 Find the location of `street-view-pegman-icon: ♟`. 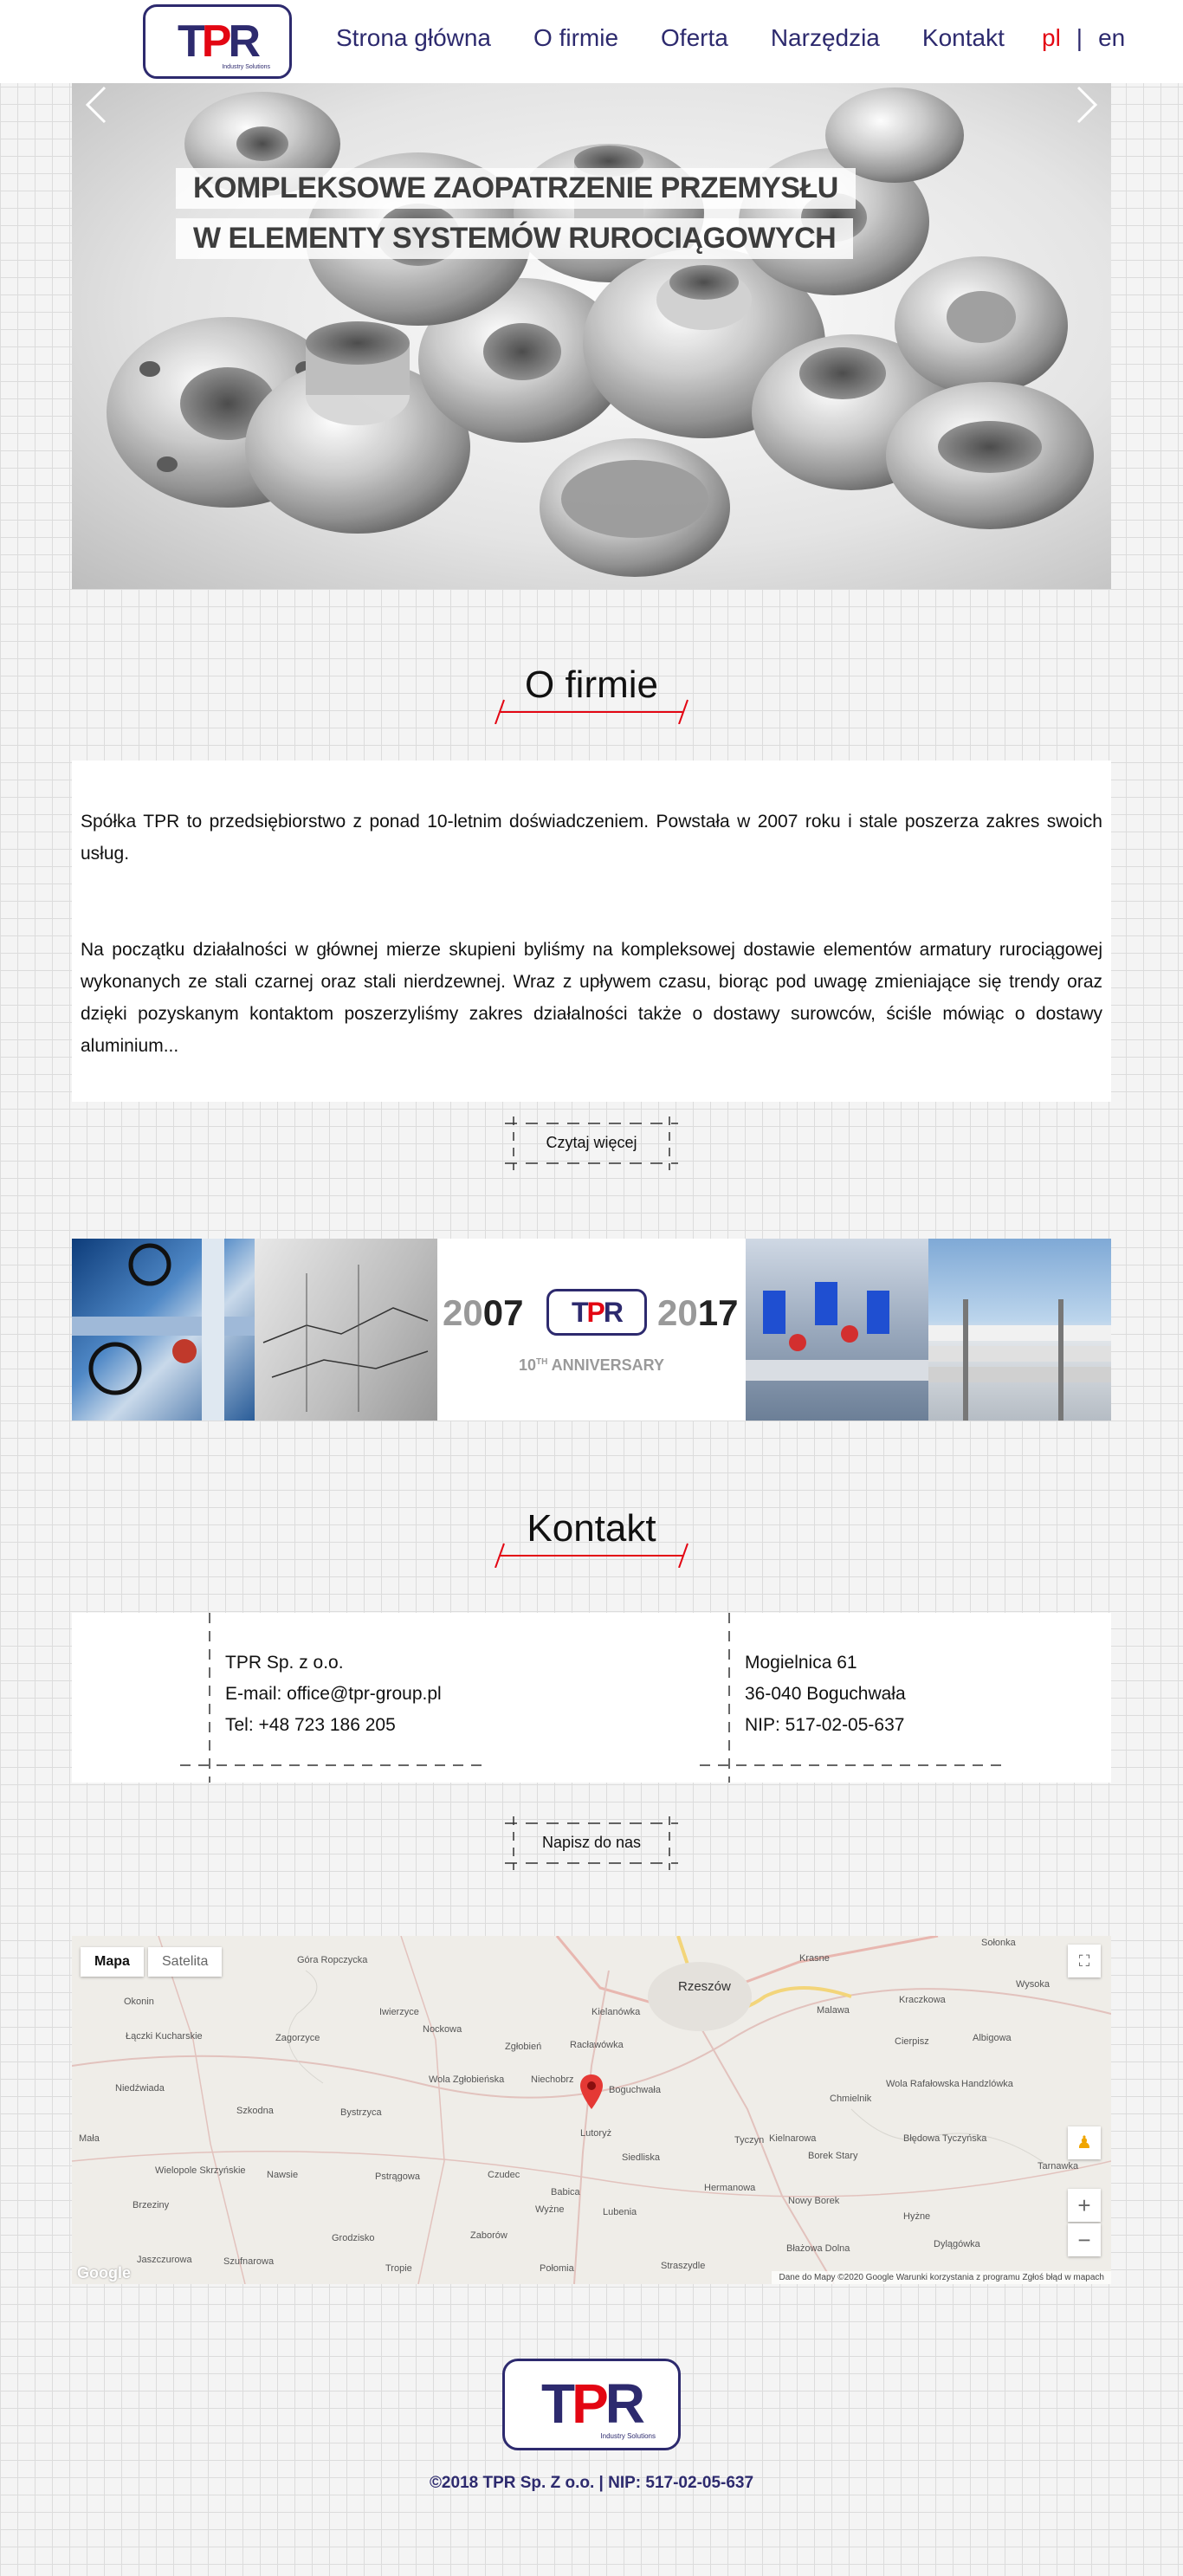

street-view-pegman-icon: ♟ is located at coordinates (1084, 2142).